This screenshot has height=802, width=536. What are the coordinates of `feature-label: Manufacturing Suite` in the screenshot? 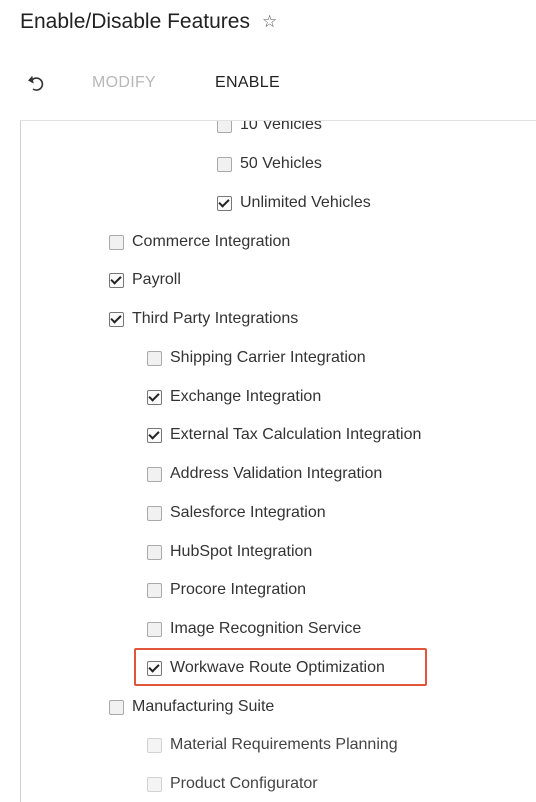 It's located at (203, 706).